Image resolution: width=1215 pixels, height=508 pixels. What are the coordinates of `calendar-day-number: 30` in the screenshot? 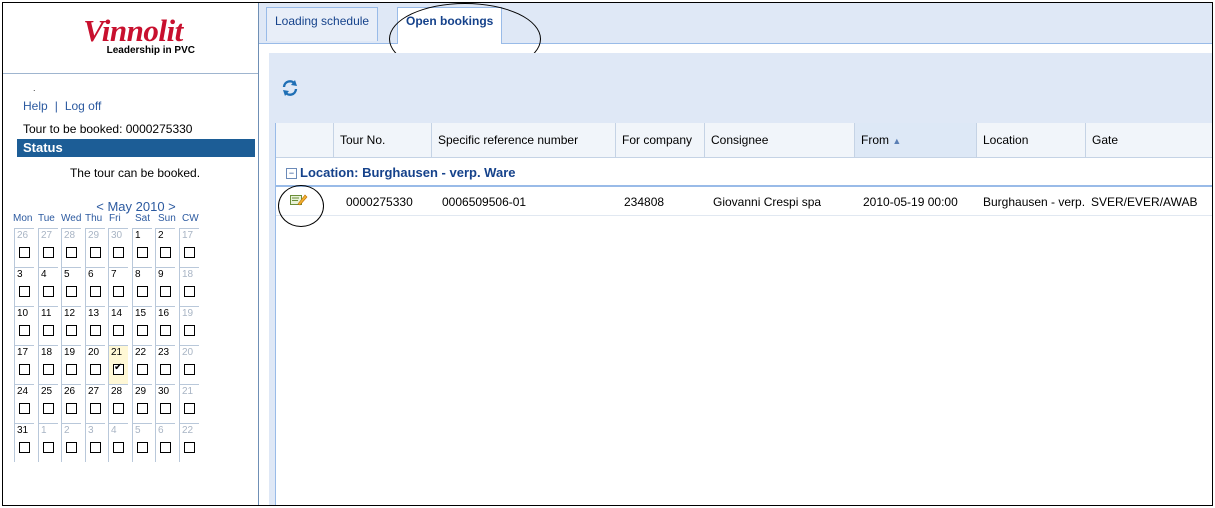 It's located at (164, 391).